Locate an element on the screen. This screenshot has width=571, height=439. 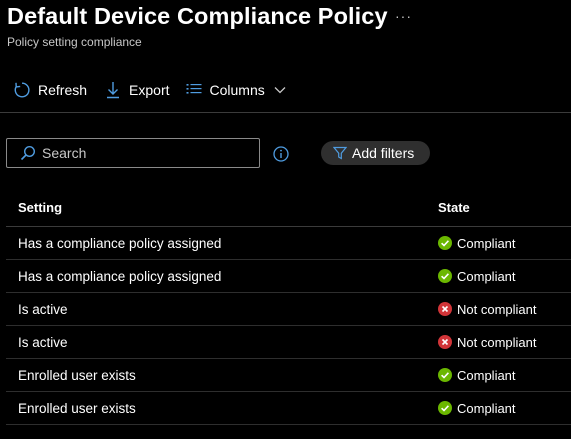
columns-button: Columns is located at coordinates (235, 90).